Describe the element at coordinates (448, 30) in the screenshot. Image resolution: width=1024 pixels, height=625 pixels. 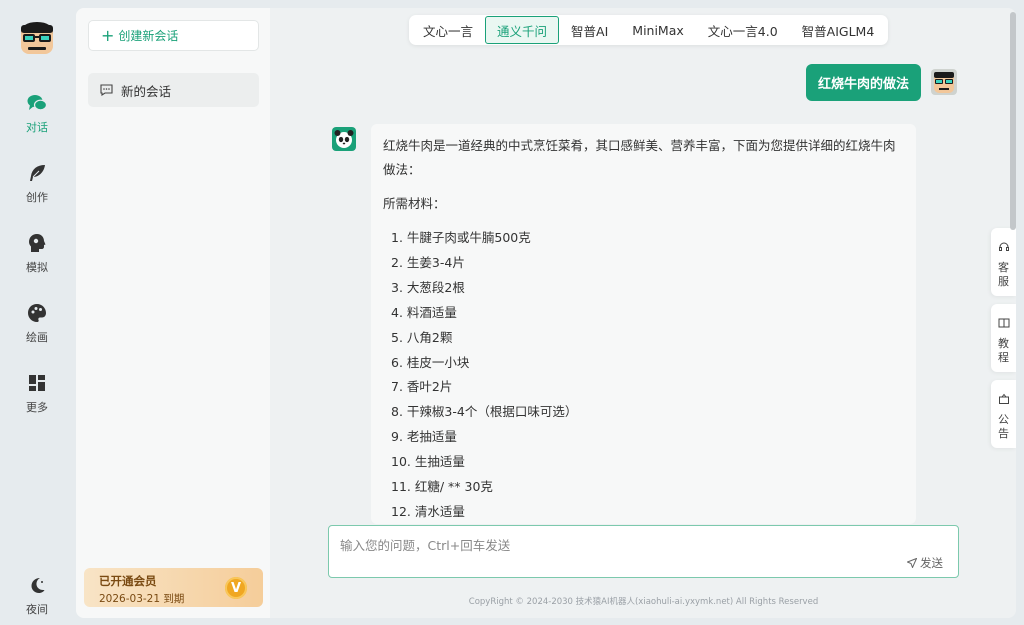
I see `tab-wenxin: 文心一言` at that location.